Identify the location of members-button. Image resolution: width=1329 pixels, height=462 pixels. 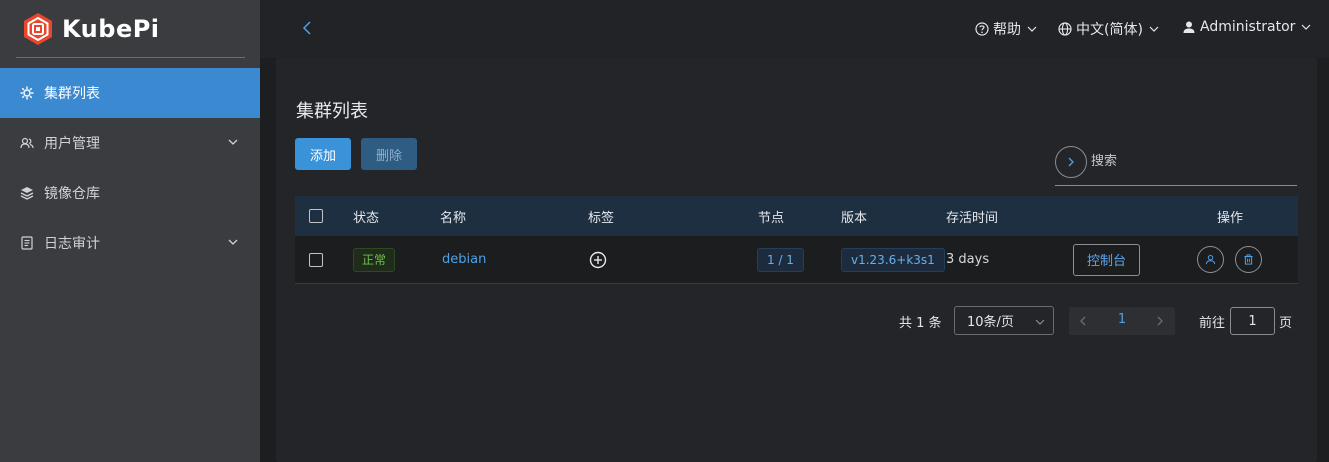
(1210, 259).